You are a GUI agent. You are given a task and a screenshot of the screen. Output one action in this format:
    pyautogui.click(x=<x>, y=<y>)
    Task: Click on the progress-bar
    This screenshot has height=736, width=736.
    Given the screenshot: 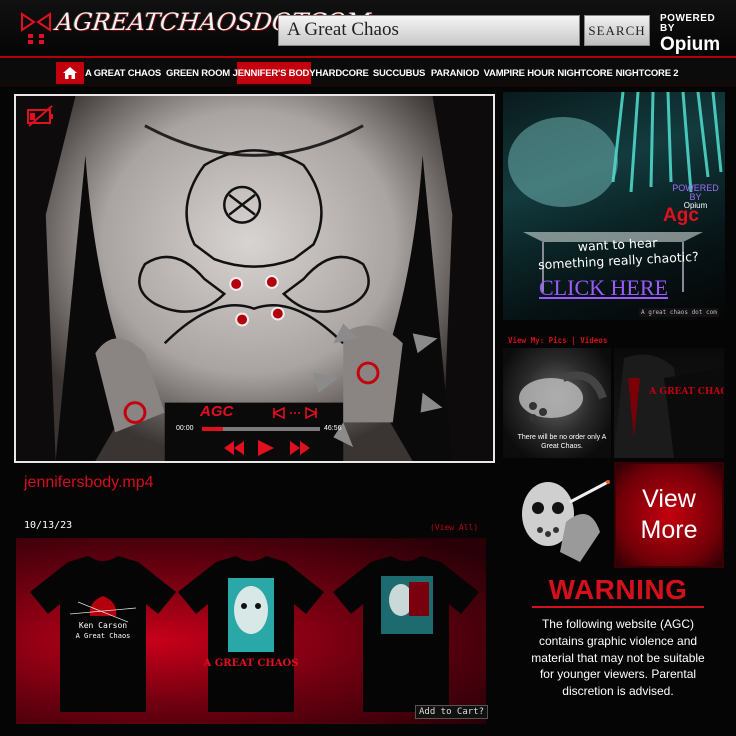 What is the action you would take?
    pyautogui.click(x=261, y=429)
    